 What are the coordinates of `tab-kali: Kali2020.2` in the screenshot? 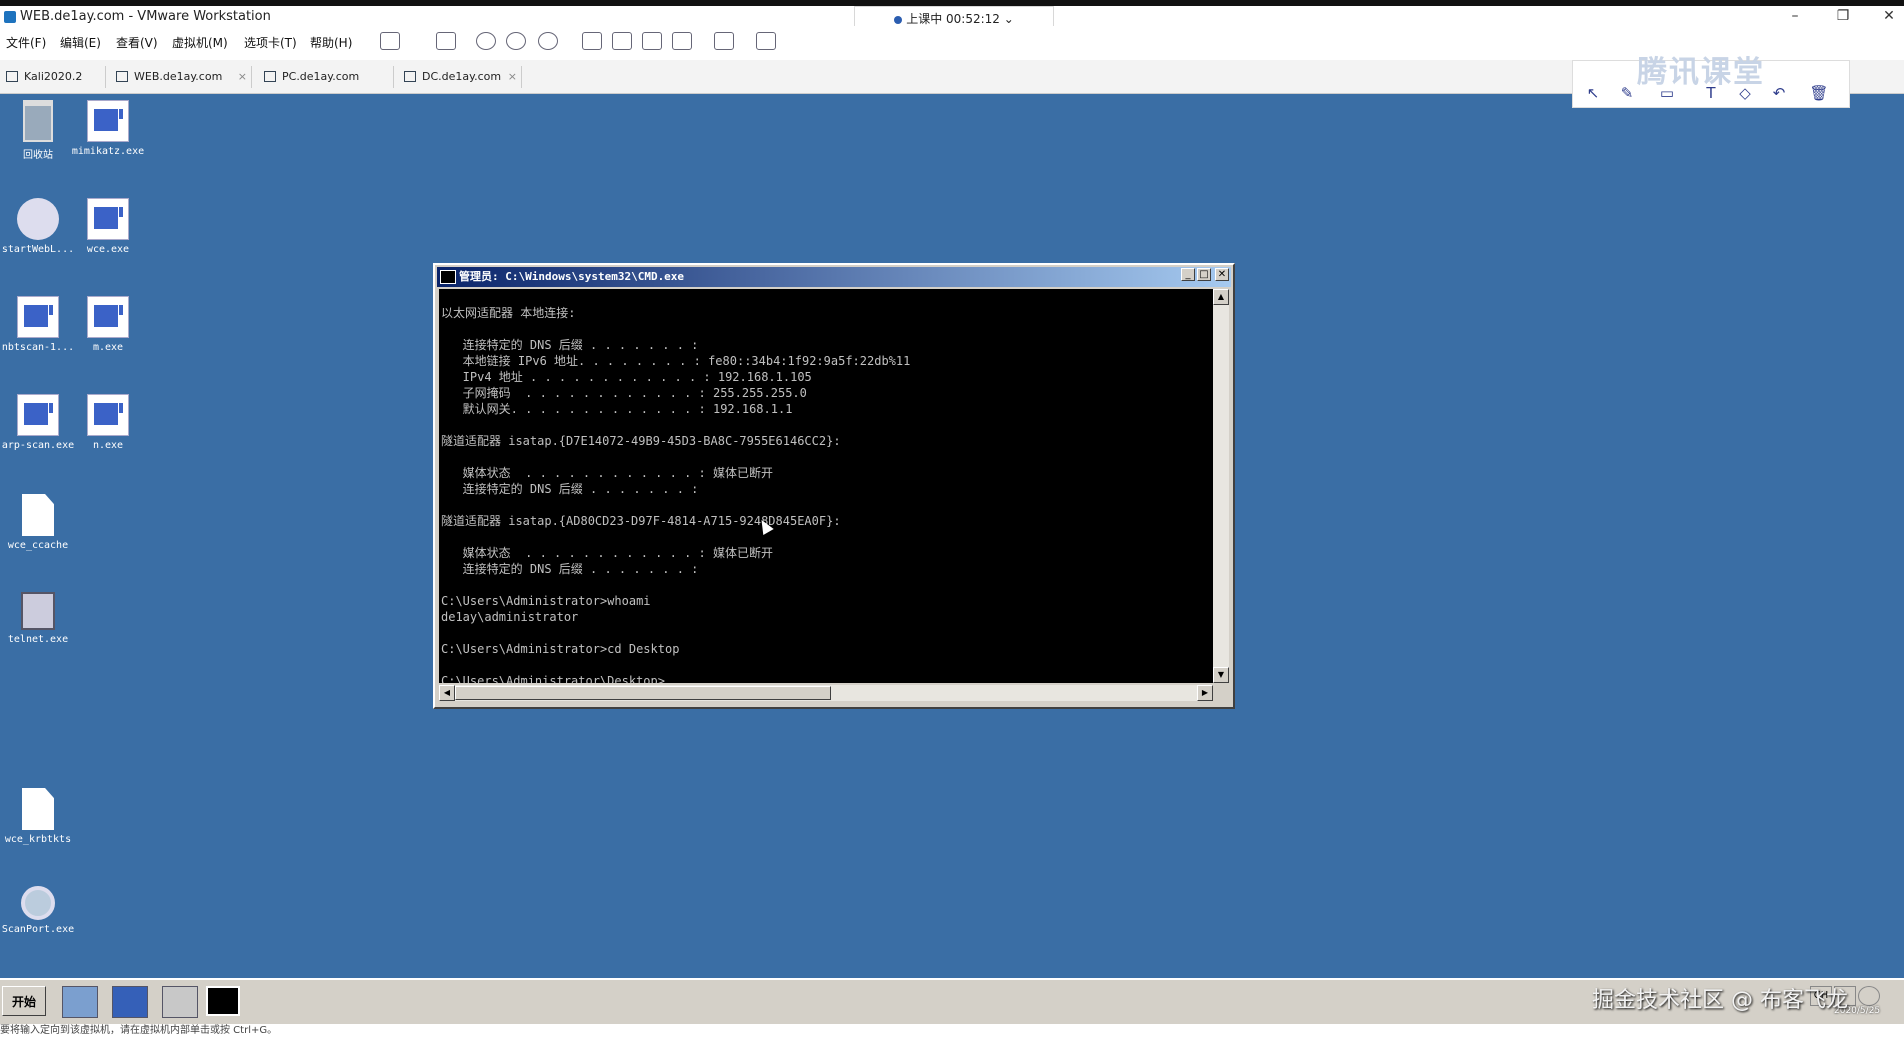 It's located at (54, 77).